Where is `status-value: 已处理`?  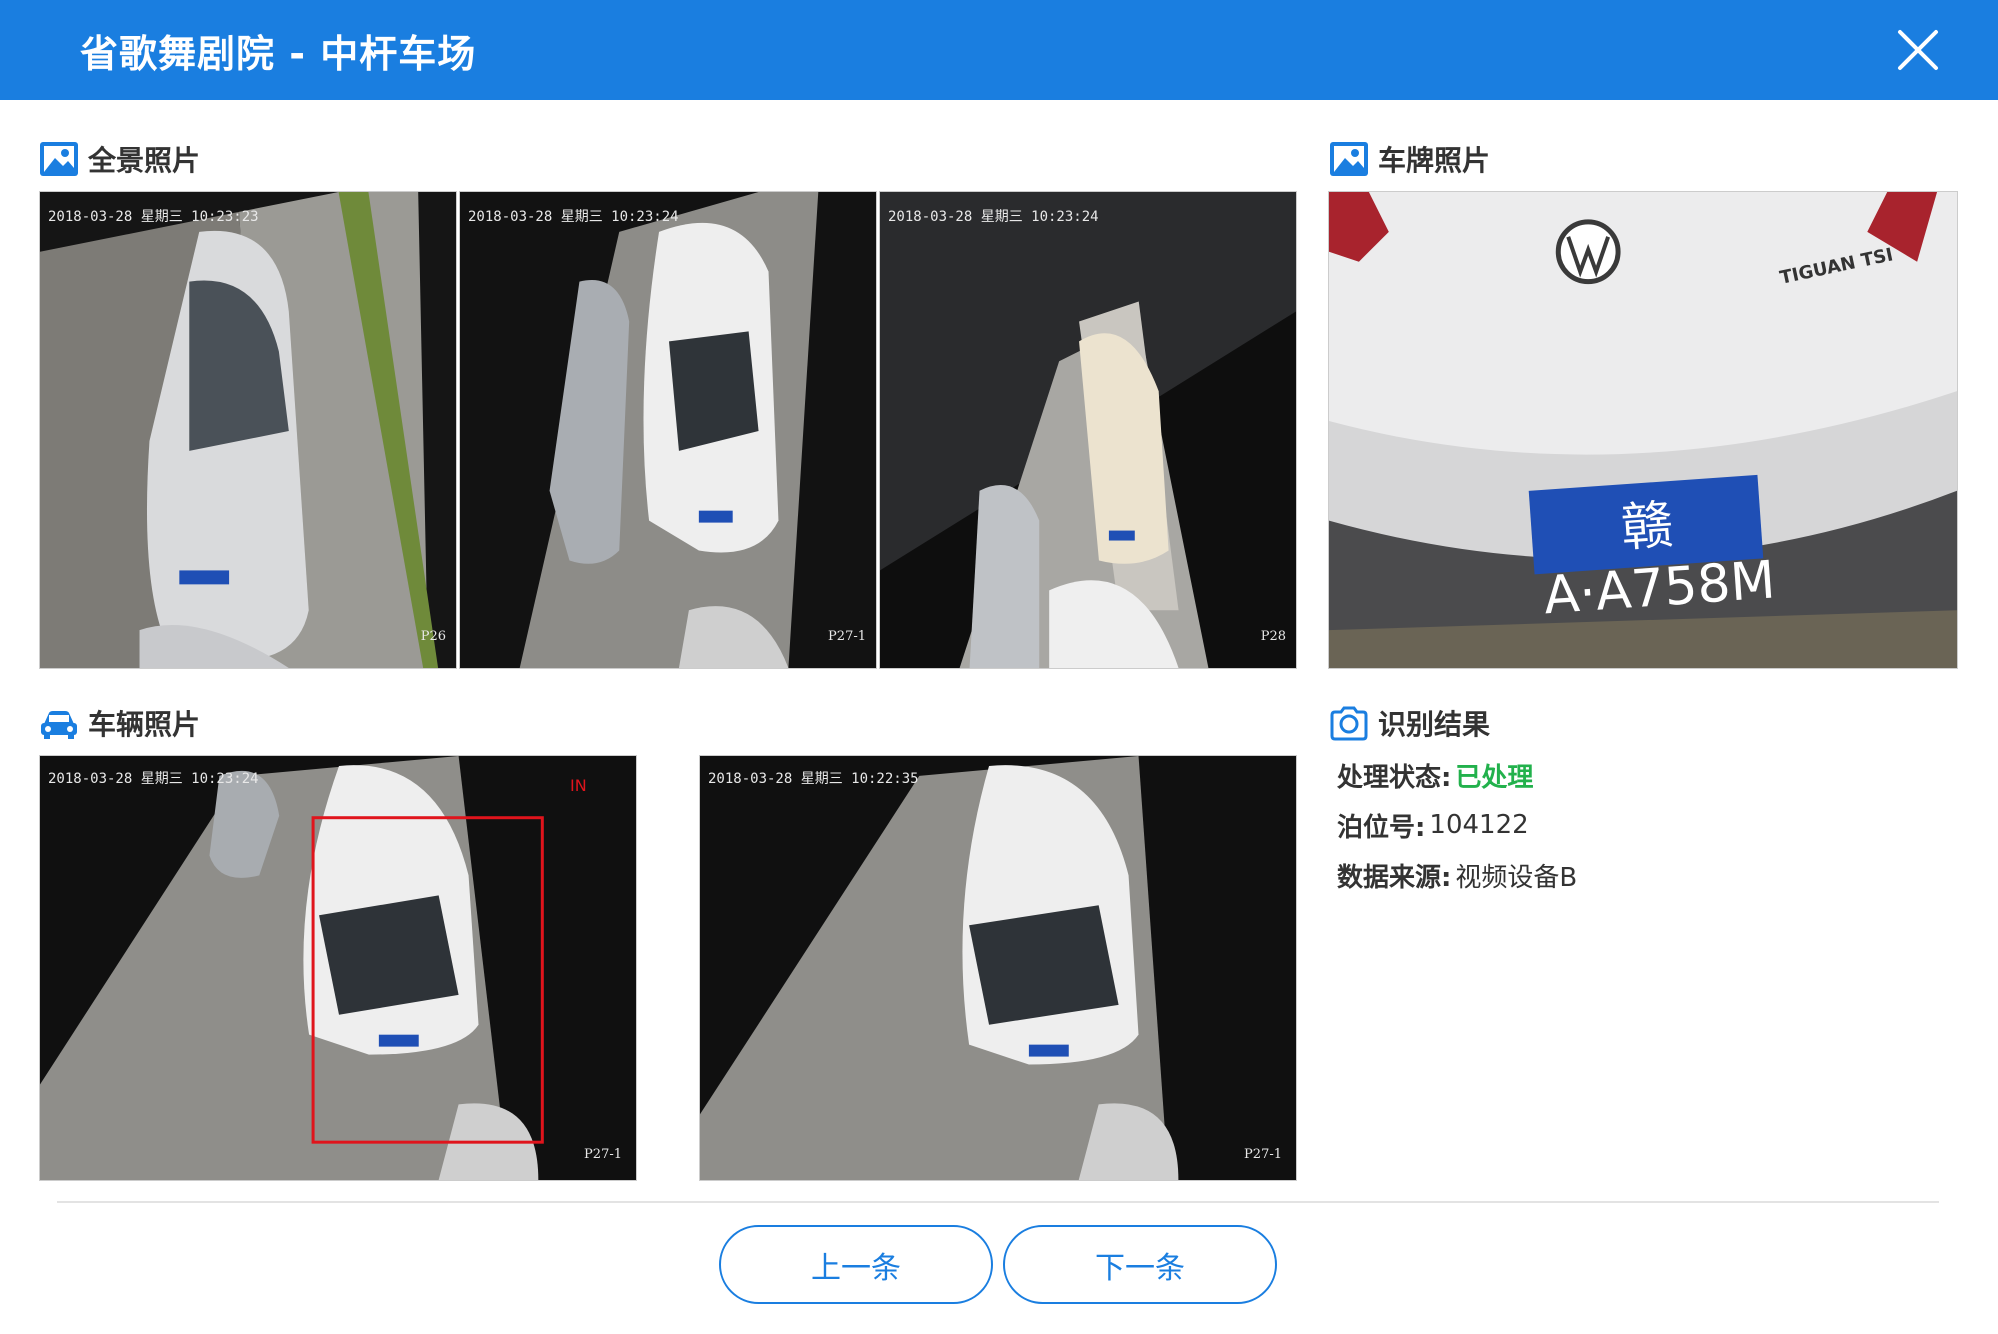 status-value: 已处理 is located at coordinates (1494, 777).